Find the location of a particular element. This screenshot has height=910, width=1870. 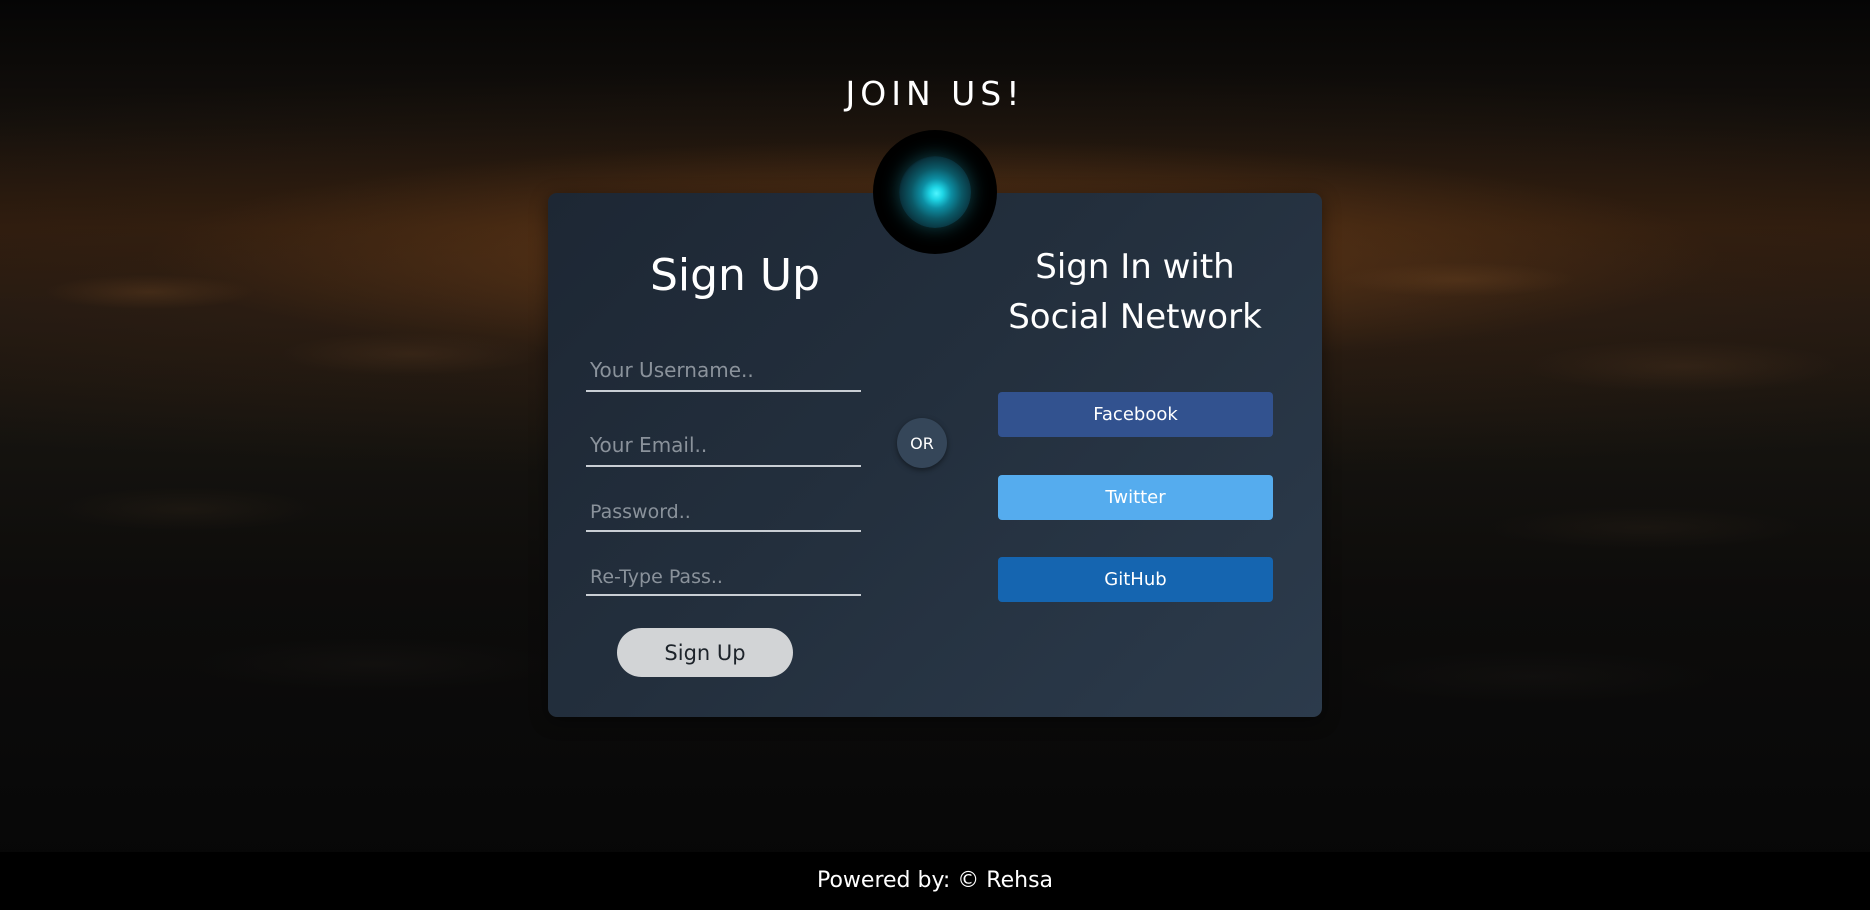

social-signin-heading: Sign In with Social Network is located at coordinates (1135, 292).